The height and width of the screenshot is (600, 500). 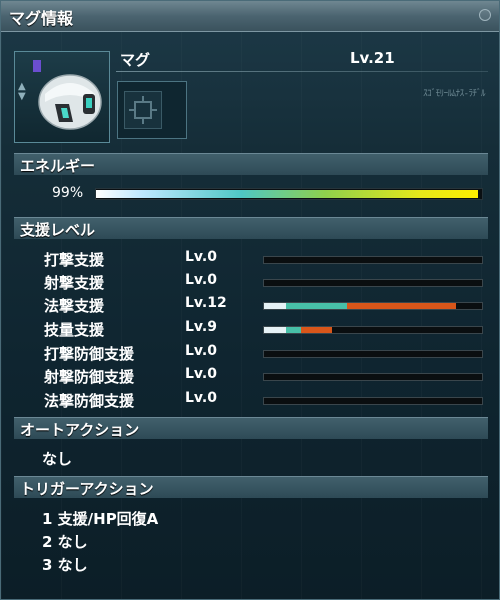 I want to click on support-label: 射撃支援, so click(x=74, y=283).